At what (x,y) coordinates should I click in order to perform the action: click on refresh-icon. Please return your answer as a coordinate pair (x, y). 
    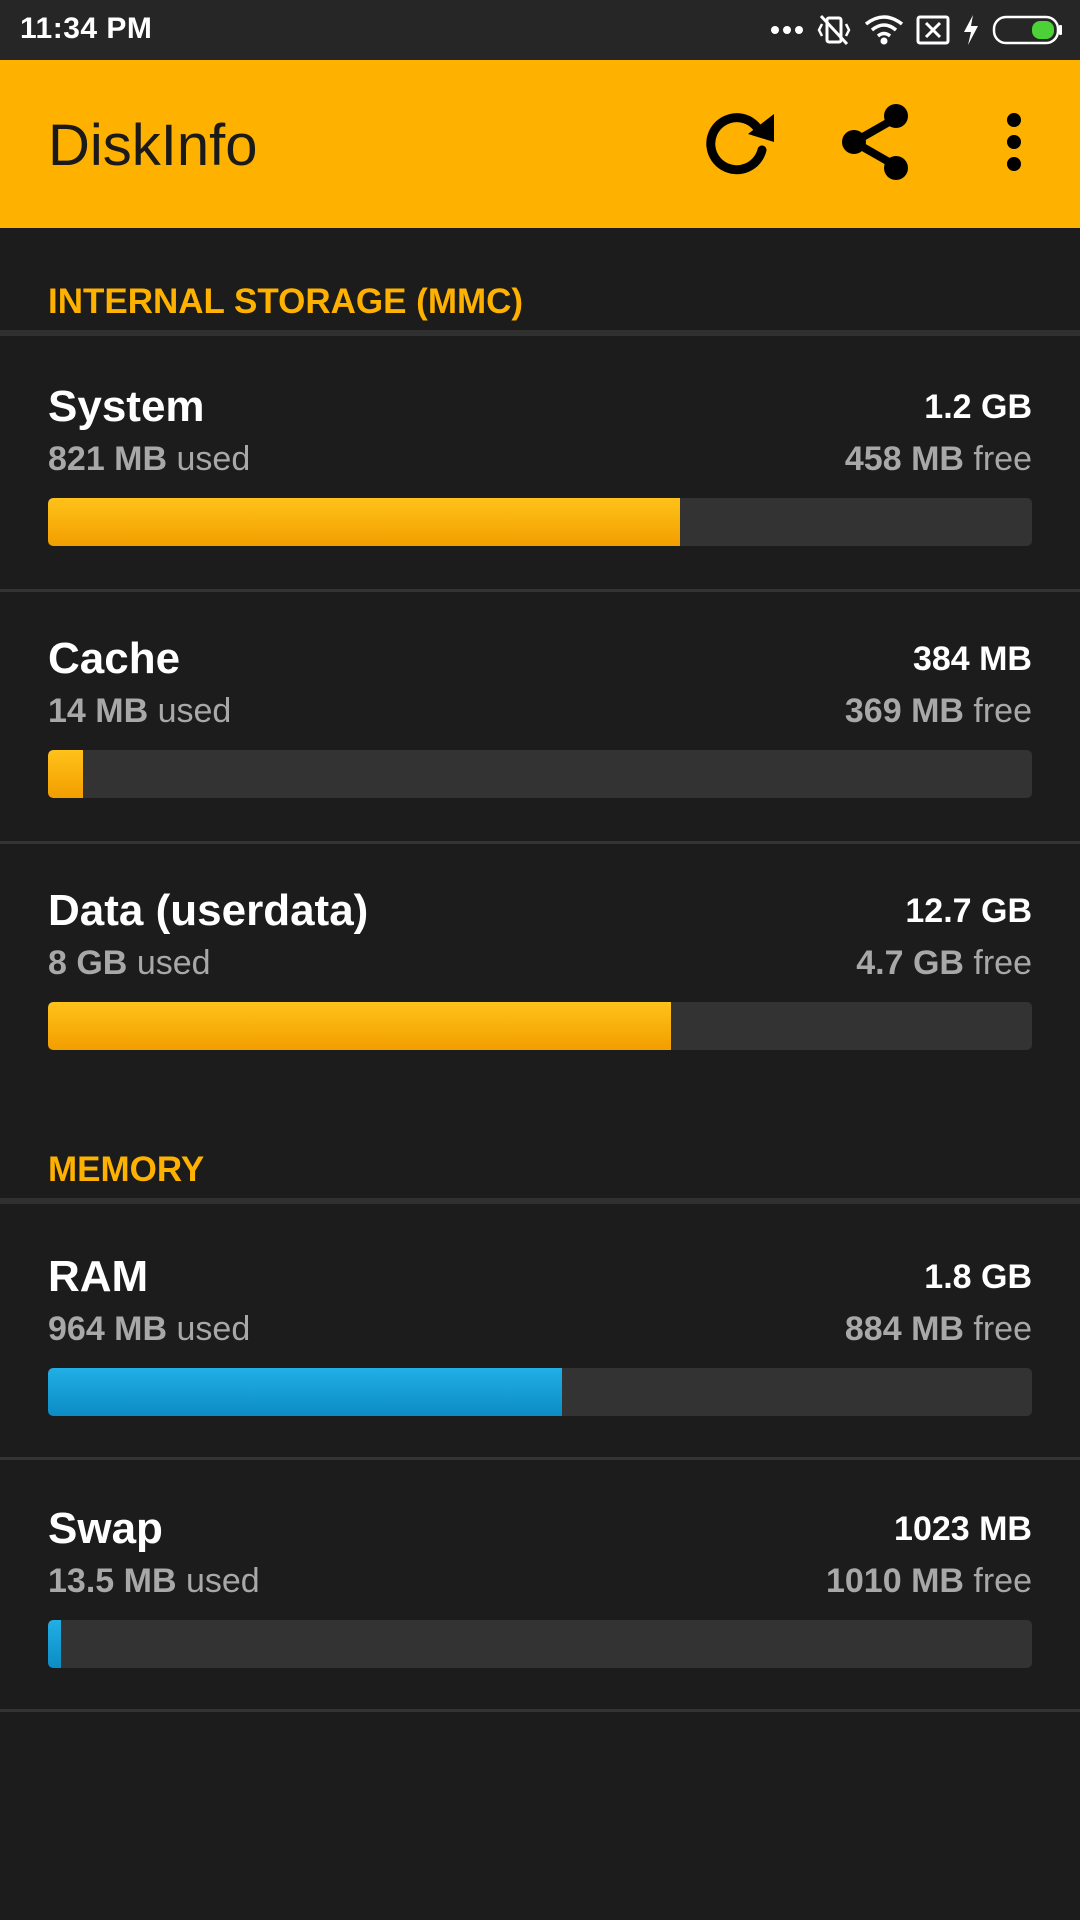
    Looking at the image, I should click on (738, 144).